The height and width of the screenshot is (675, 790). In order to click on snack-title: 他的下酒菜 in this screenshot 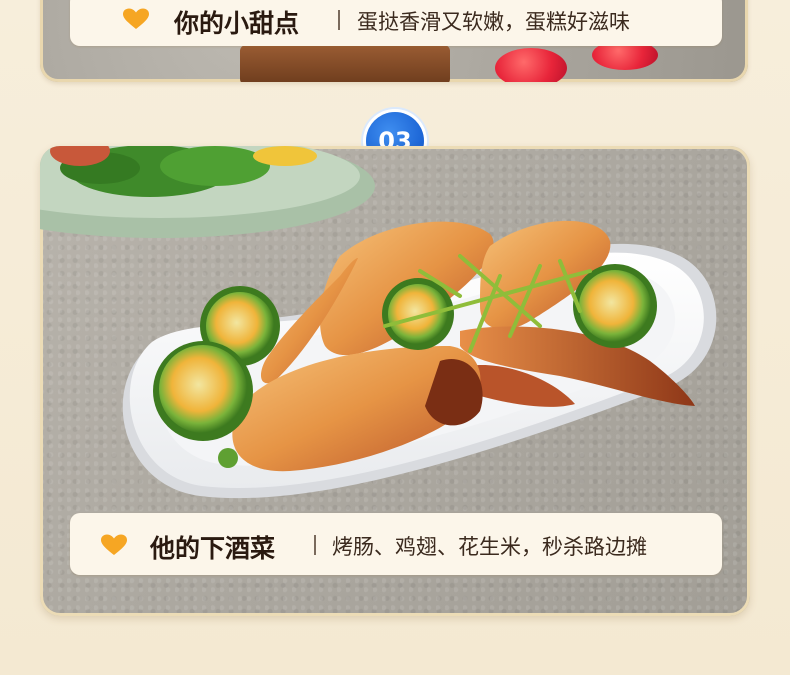, I will do `click(213, 548)`.